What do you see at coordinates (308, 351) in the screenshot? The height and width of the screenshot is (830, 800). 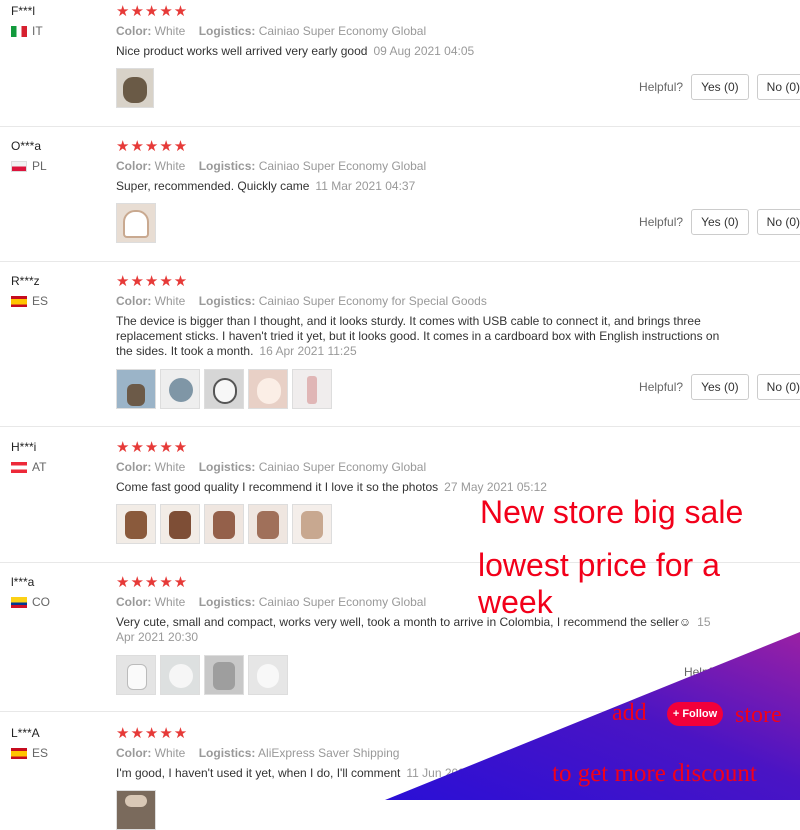 I see `review-date: 16 Apr 2021 11:25` at bounding box center [308, 351].